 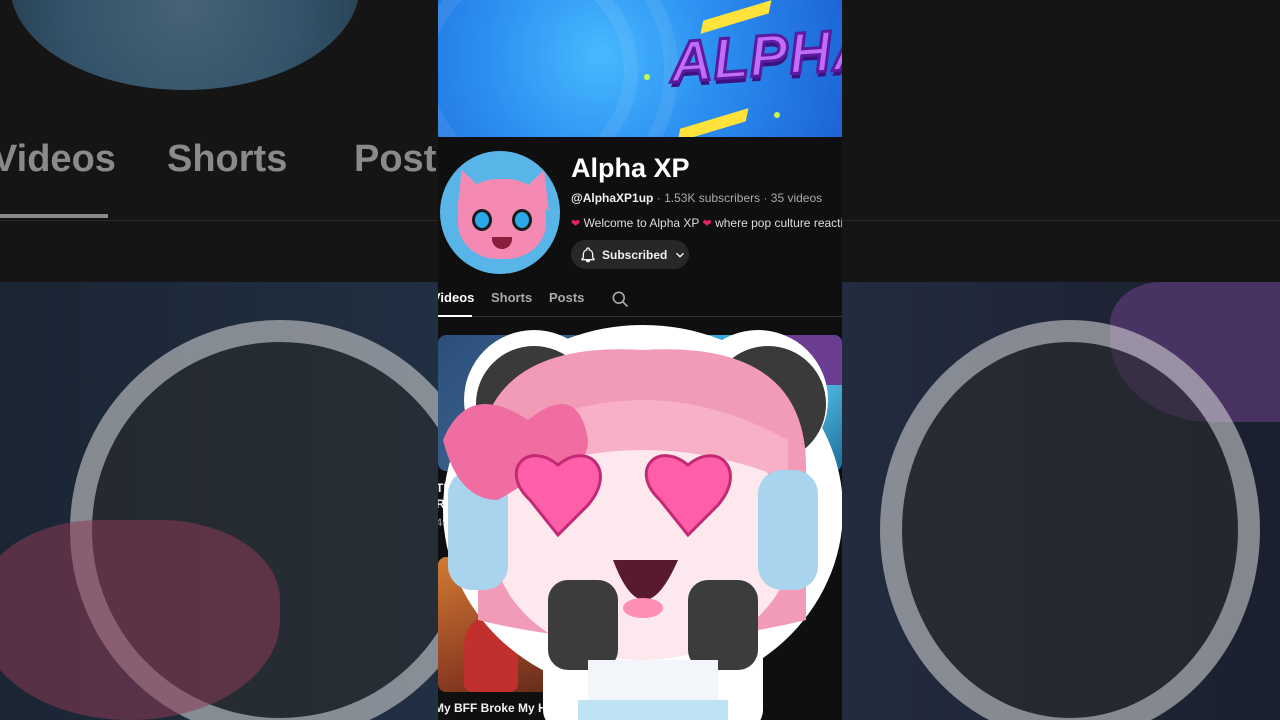 I want to click on search-icon, so click(x=620, y=301).